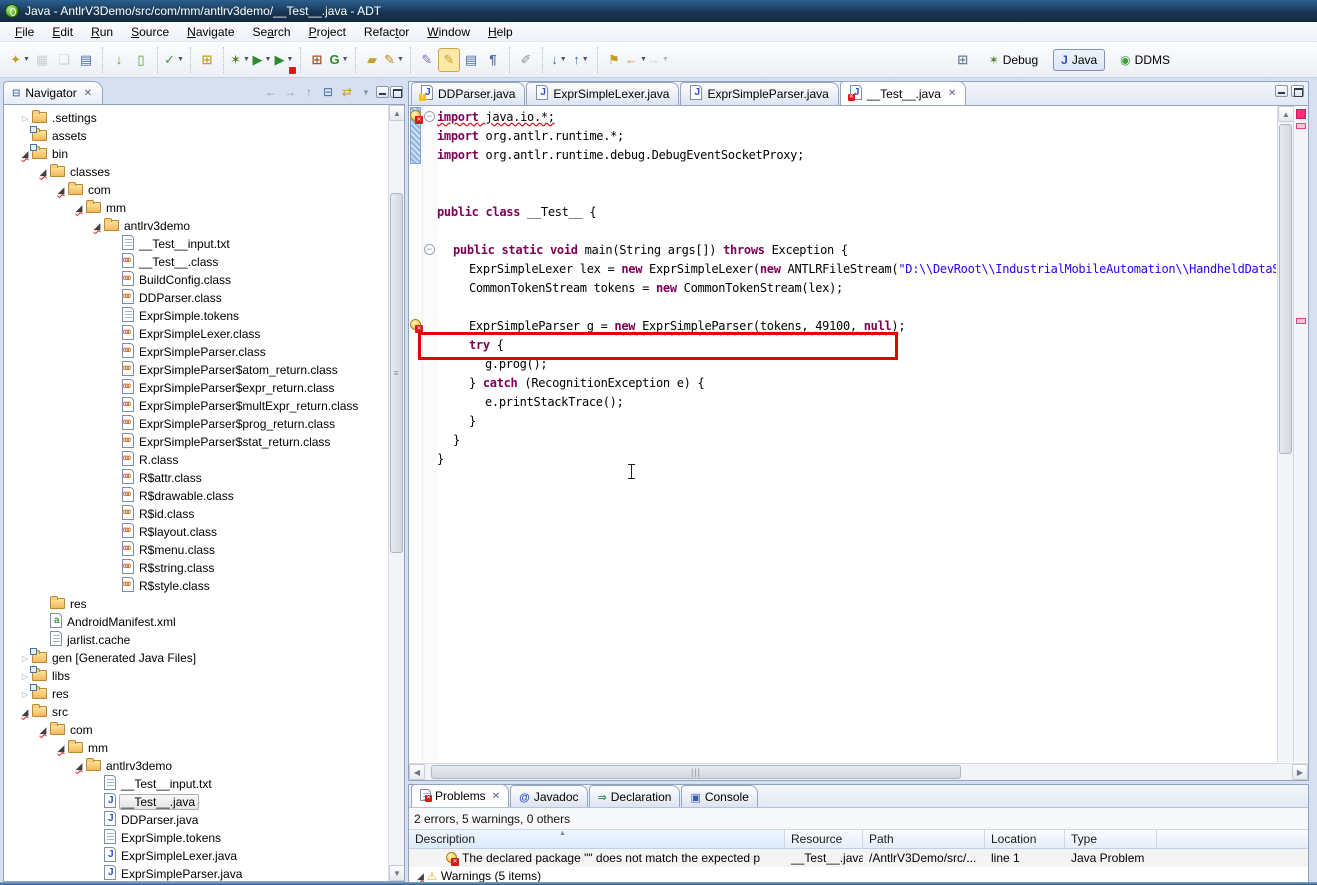 This screenshot has width=1317, height=885. Describe the element at coordinates (53, 92) in the screenshot. I see `navigator-tab: ⊟ Navigator ✕` at that location.